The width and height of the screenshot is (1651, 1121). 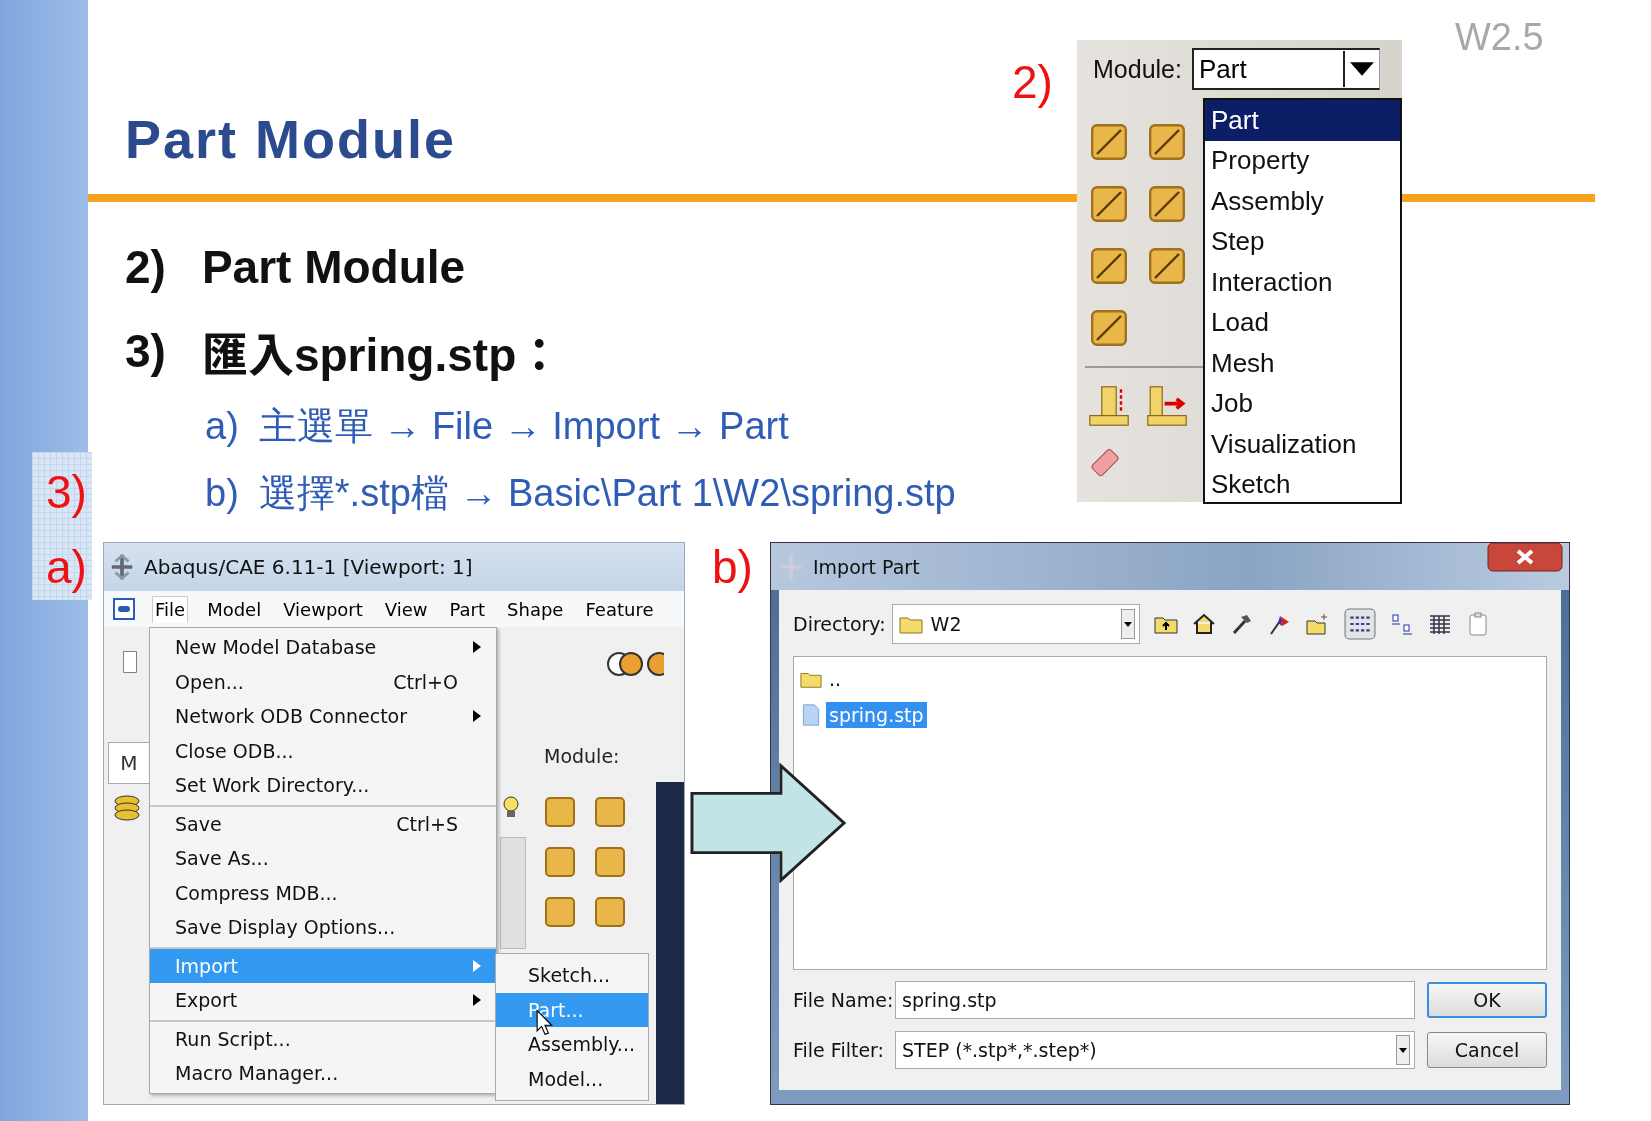 I want to click on callout-label: b), so click(x=732, y=567).